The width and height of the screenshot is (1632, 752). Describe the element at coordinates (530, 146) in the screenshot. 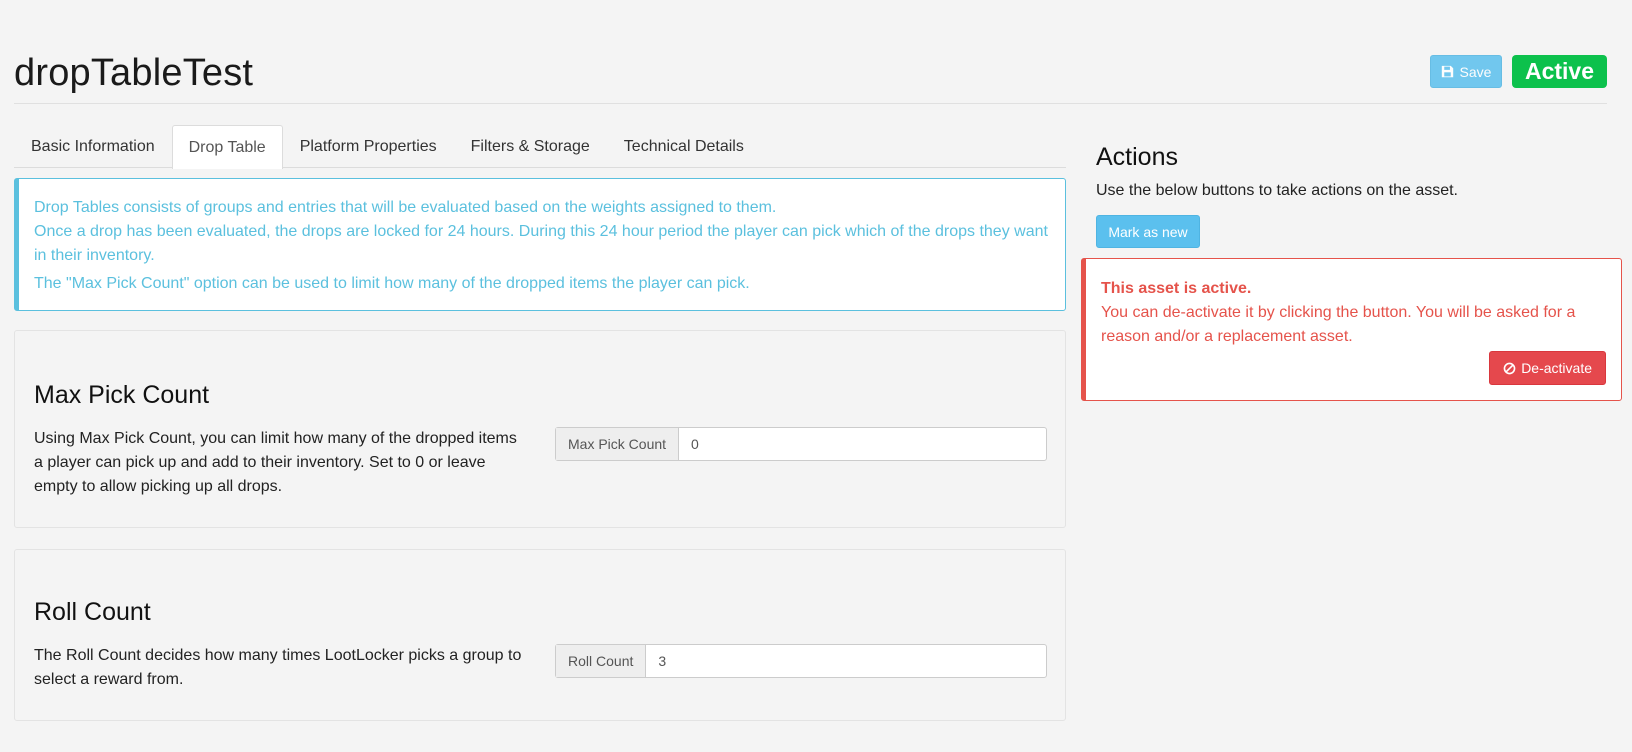

I see `tab-filters-storage: Filters & Storage` at that location.